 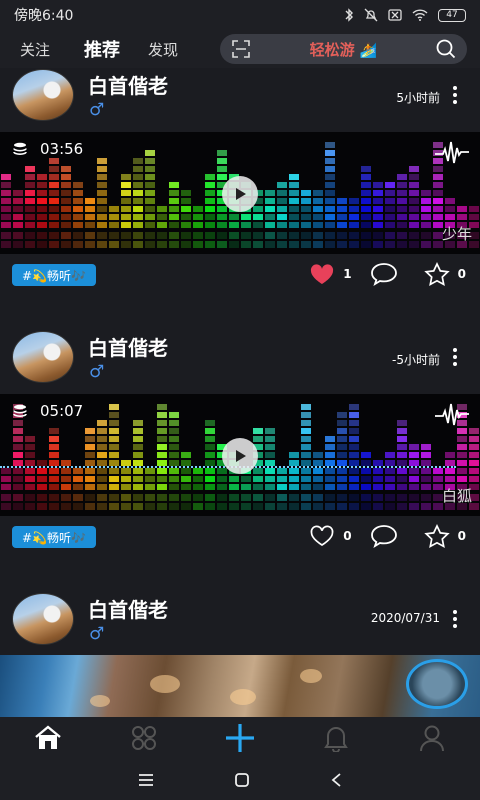 I want to click on like-button: 1, so click(x=330, y=274).